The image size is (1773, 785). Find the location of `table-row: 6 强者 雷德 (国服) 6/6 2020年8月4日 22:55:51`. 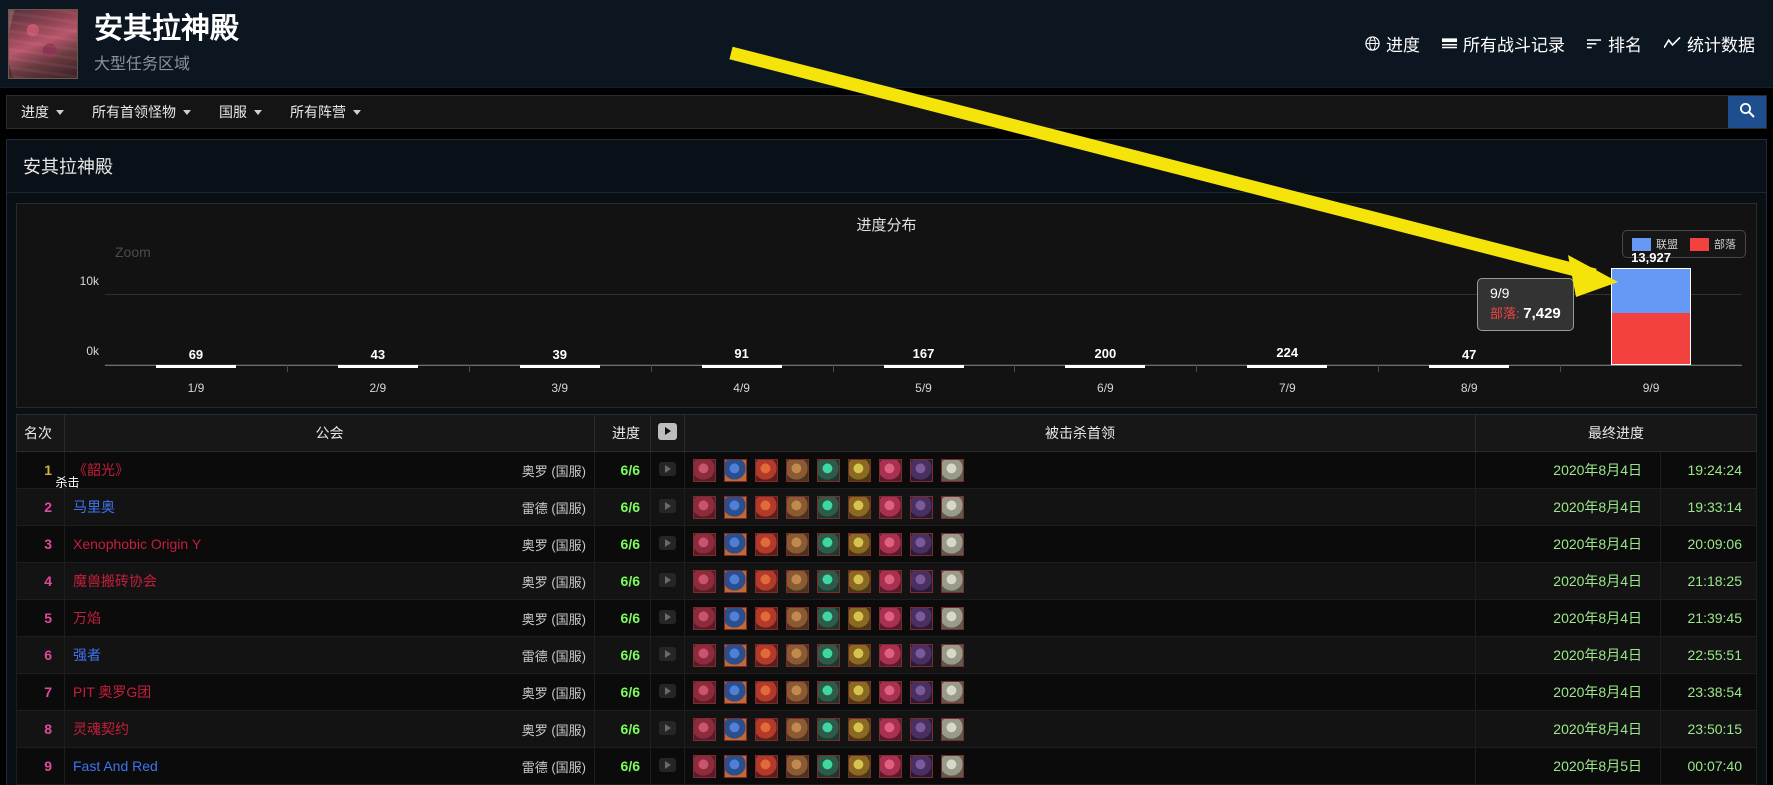

table-row: 6 强者 雷德 (国服) 6/6 2020年8月4日 22:55:51 is located at coordinates (886, 655).